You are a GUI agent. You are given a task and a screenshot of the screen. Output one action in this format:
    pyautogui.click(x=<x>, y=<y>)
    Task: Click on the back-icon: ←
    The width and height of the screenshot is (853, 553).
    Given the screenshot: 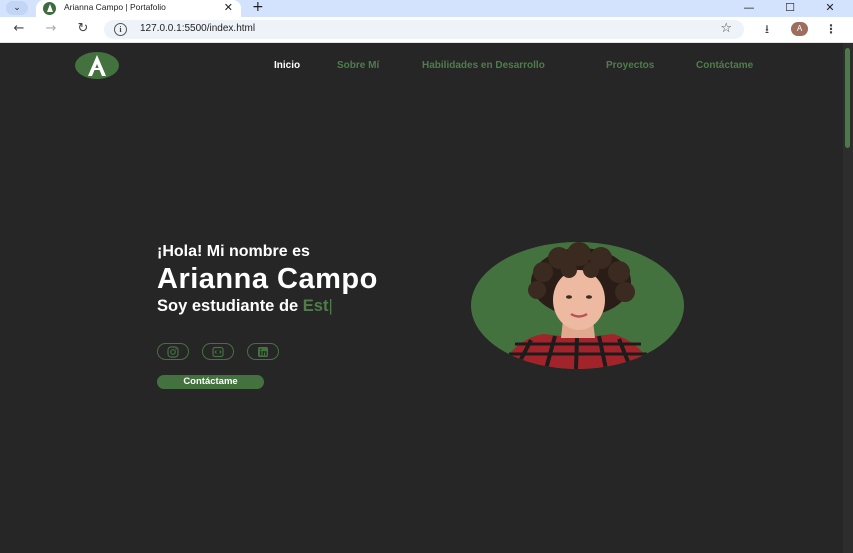 What is the action you would take?
    pyautogui.click(x=19, y=29)
    